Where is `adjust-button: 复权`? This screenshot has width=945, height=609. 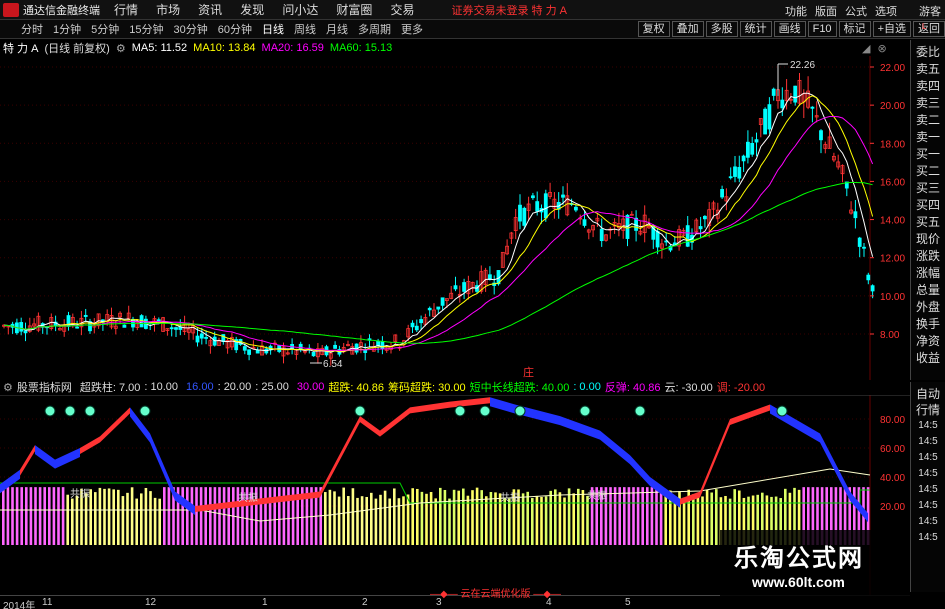
adjust-button: 复权 is located at coordinates (653, 29).